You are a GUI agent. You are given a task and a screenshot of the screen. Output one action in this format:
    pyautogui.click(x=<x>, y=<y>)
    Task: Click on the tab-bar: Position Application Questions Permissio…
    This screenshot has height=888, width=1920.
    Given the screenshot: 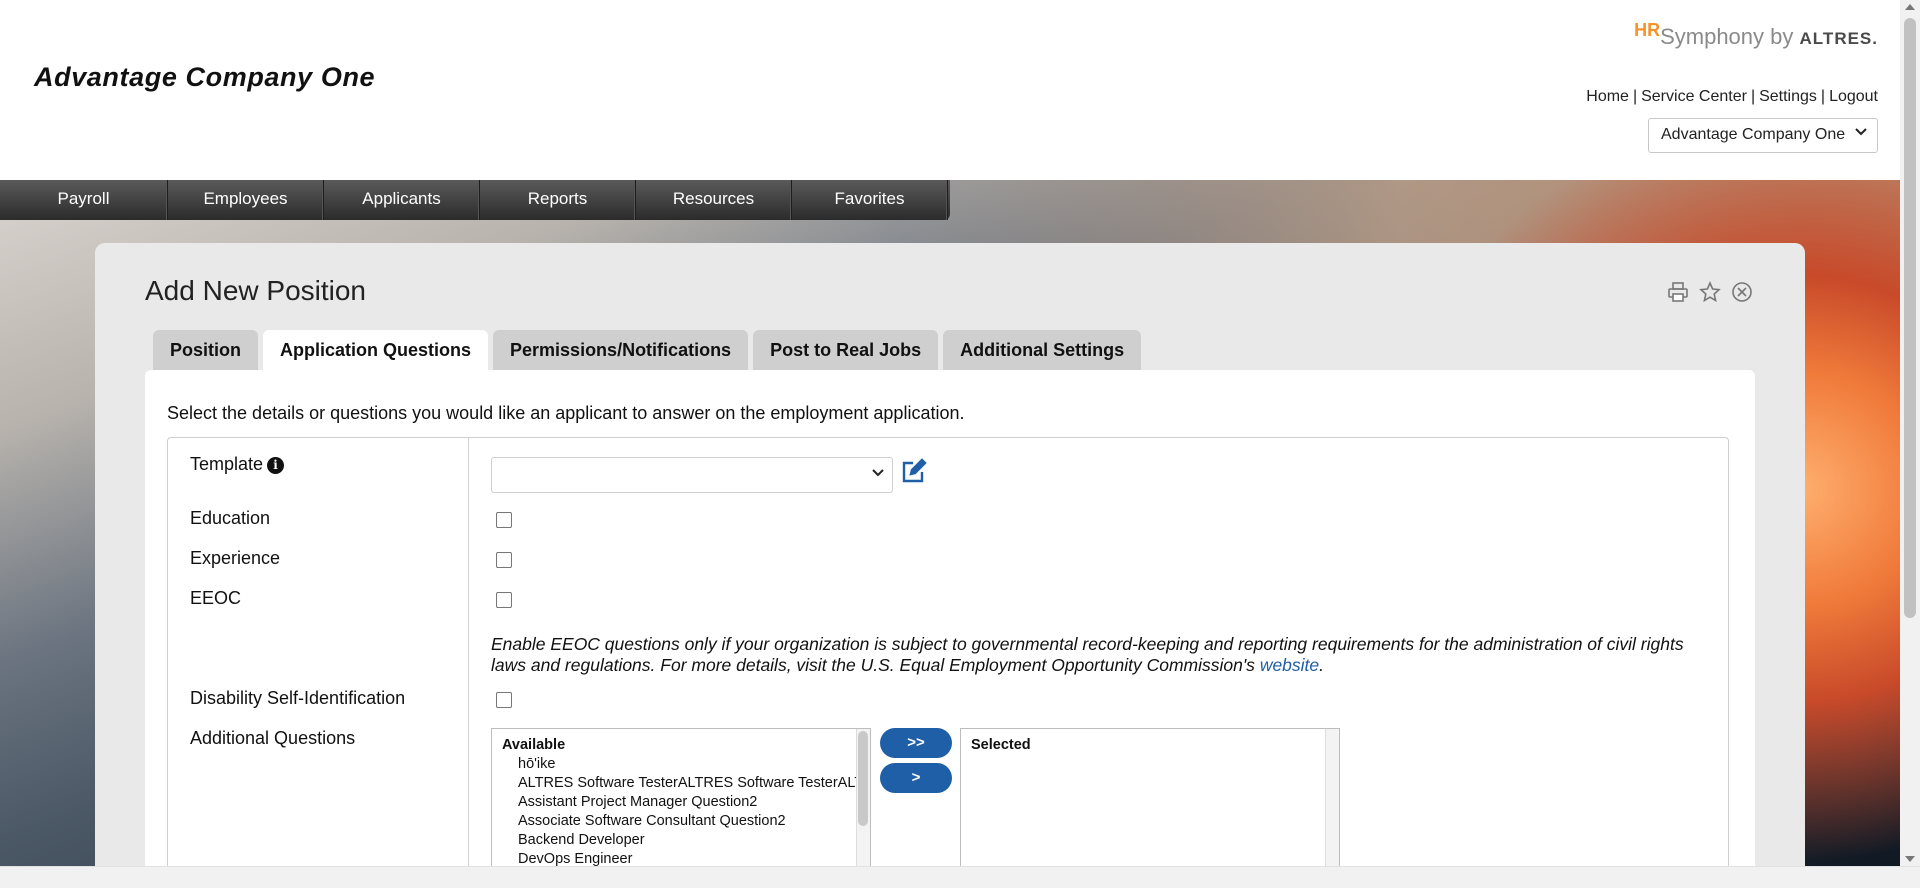 What is the action you would take?
    pyautogui.click(x=647, y=350)
    